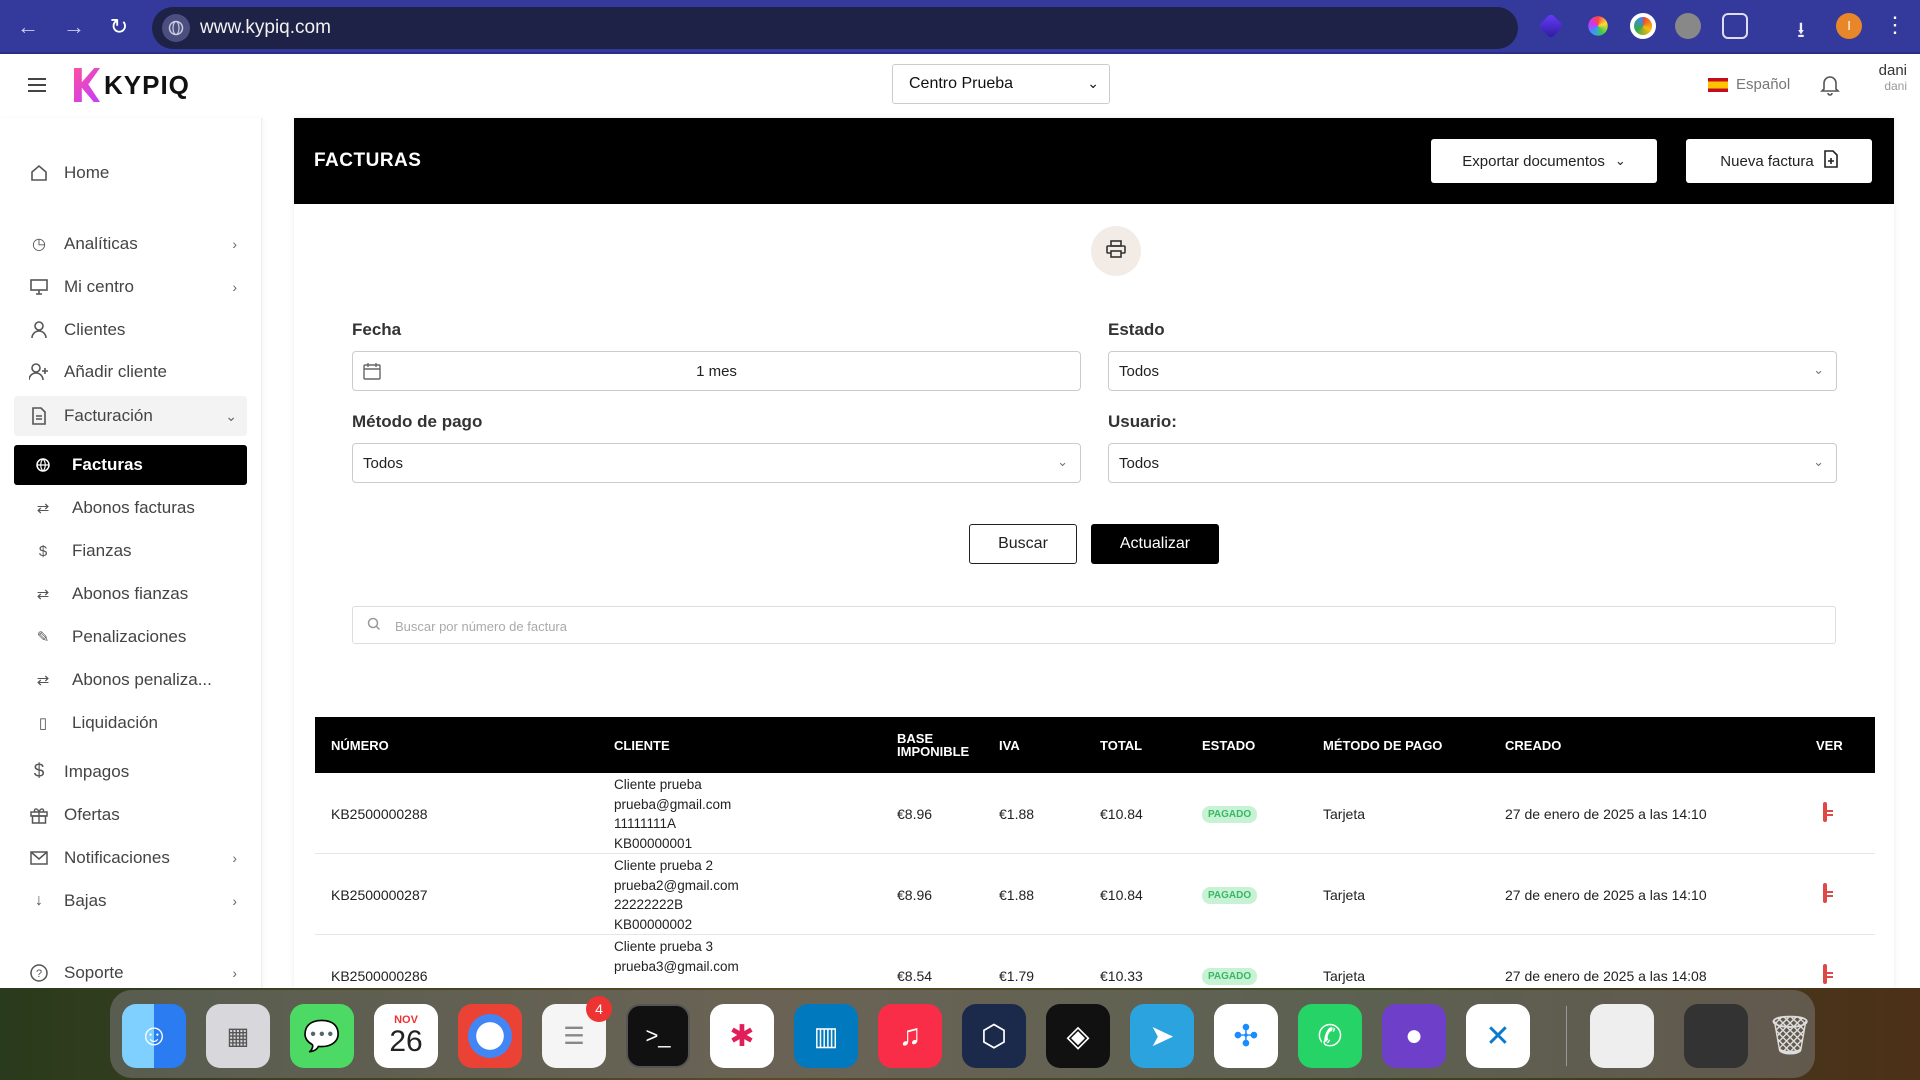 The height and width of the screenshot is (1080, 1920). I want to click on sidebar-item-impagos: $ Impagos, so click(130, 772).